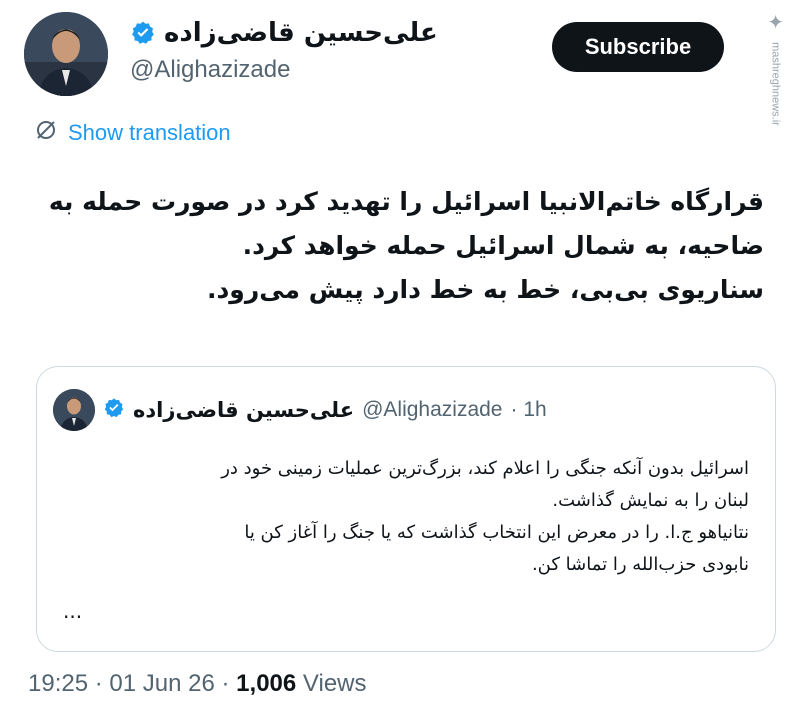 The image size is (800, 711). I want to click on globe-slash-icon, so click(46, 133).